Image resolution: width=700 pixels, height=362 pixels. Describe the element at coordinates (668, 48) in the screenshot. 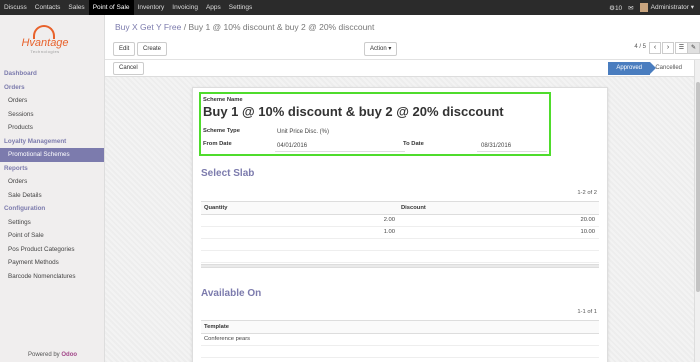

I see `next-record-button: ›` at that location.